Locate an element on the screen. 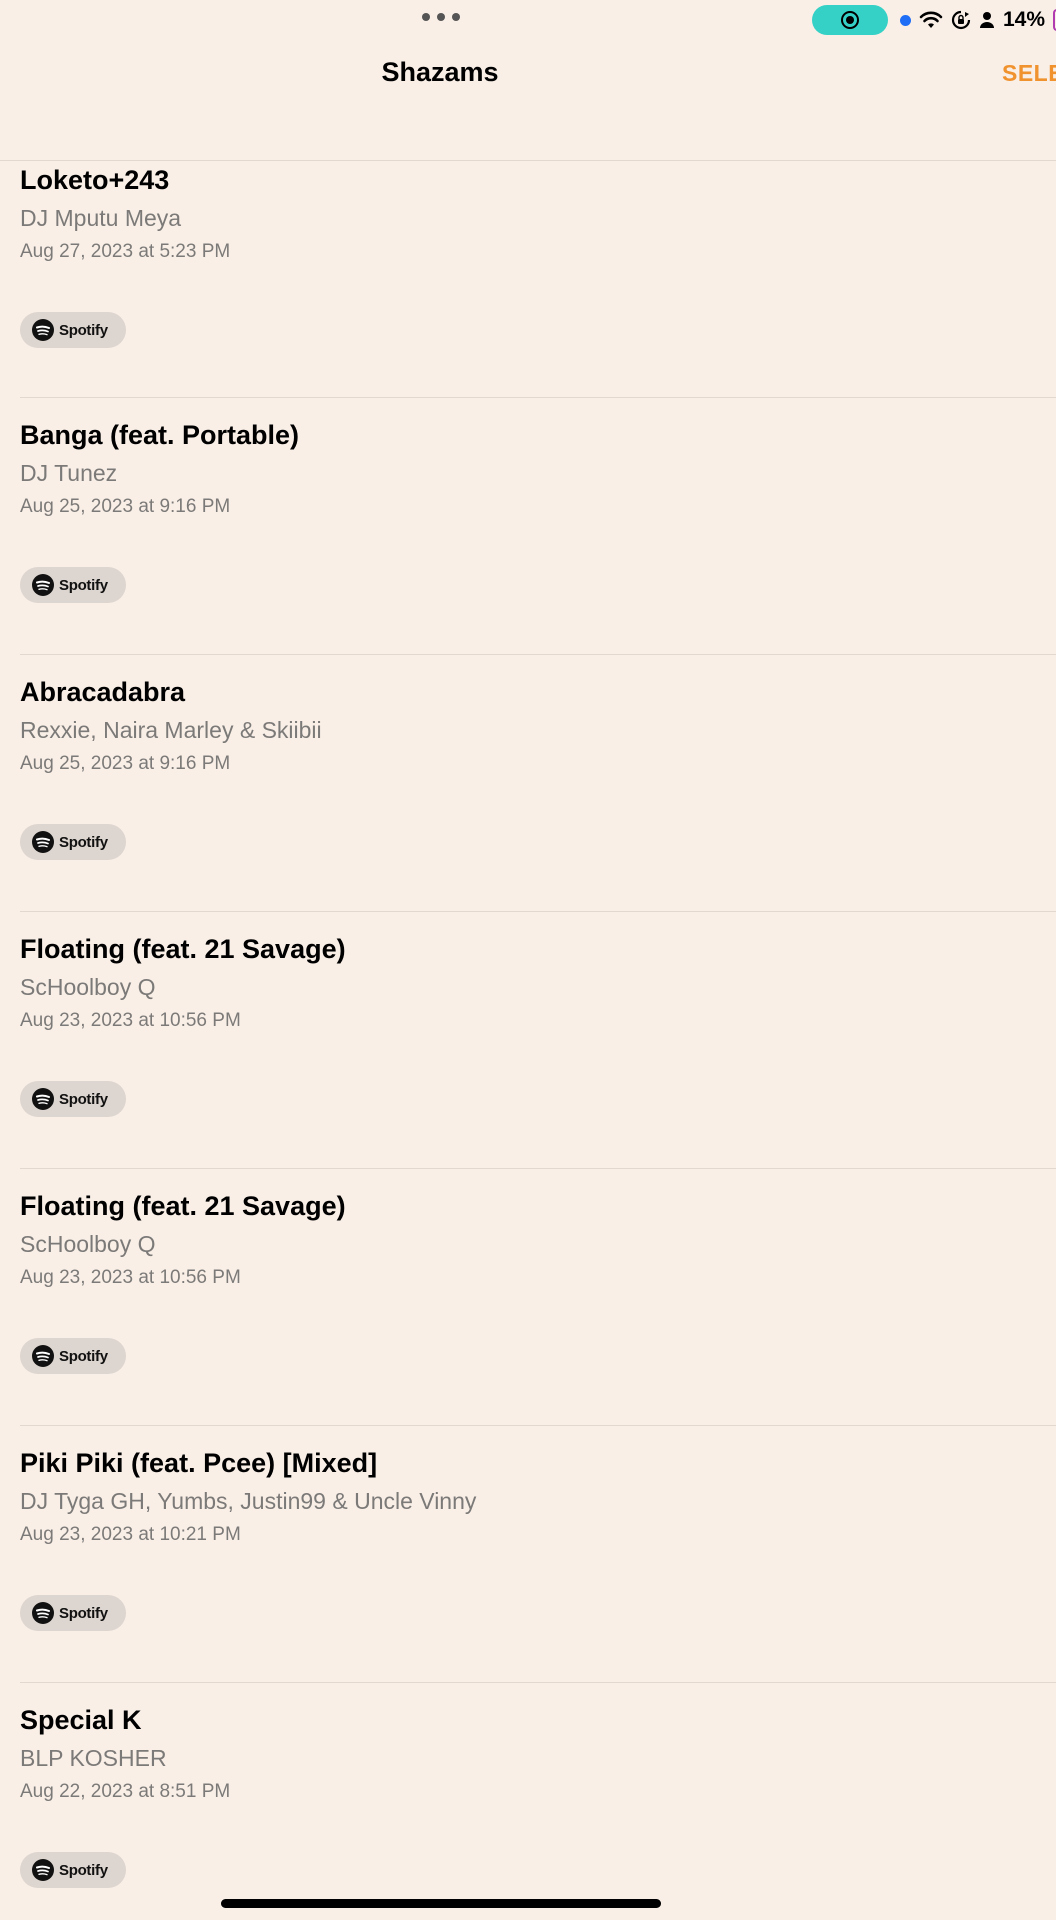  song-artist: DJ Tunez is located at coordinates (69, 473).